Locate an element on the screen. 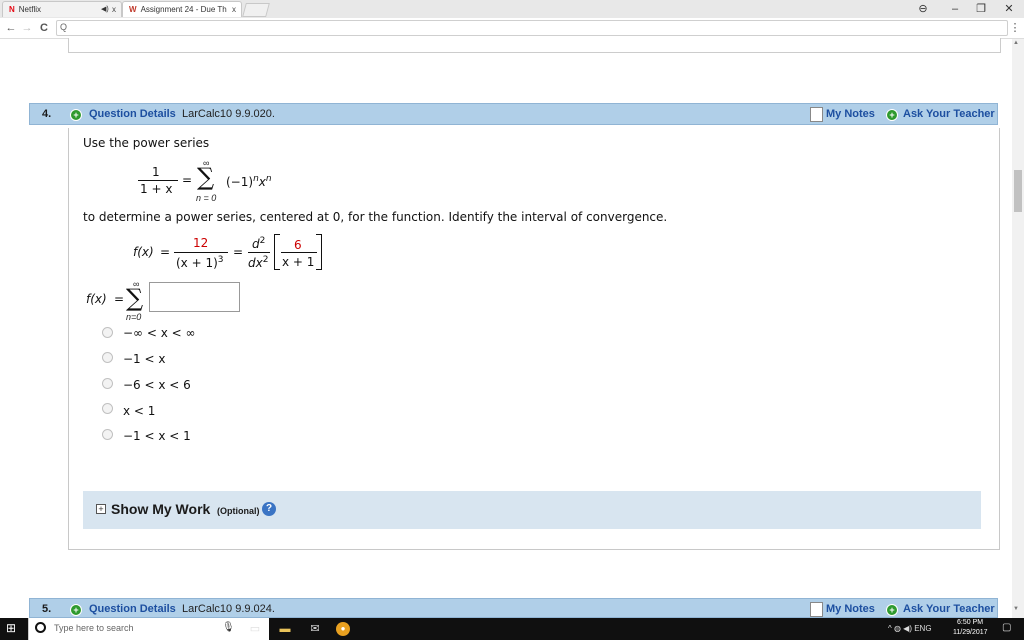 The image size is (1024, 640). series-term-x: x is located at coordinates (262, 182).